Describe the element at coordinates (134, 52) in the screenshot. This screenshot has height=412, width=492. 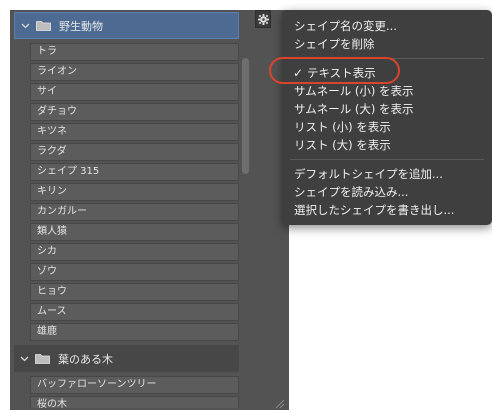
I see `list-item-tiger: トラ` at that location.